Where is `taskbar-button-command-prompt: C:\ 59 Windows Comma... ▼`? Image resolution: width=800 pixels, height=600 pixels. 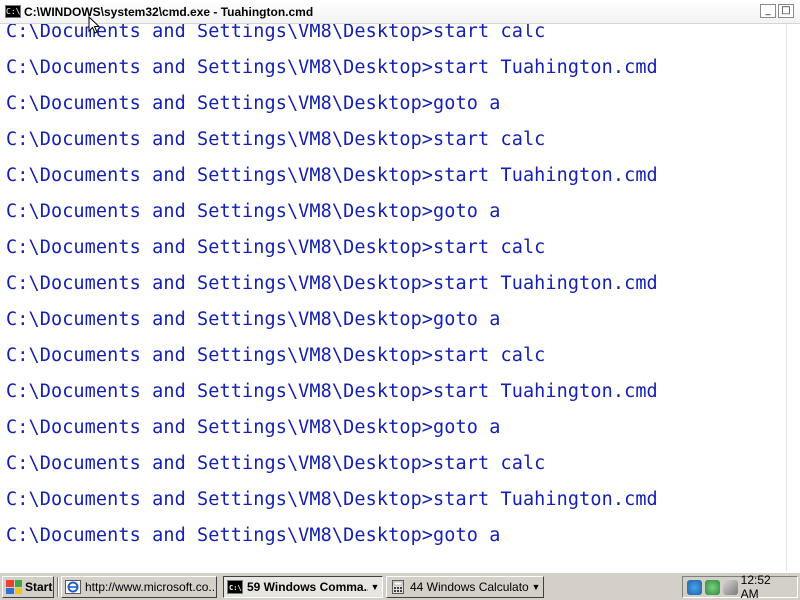 taskbar-button-command-prompt: C:\ 59 Windows Comma... ▼ is located at coordinates (303, 587).